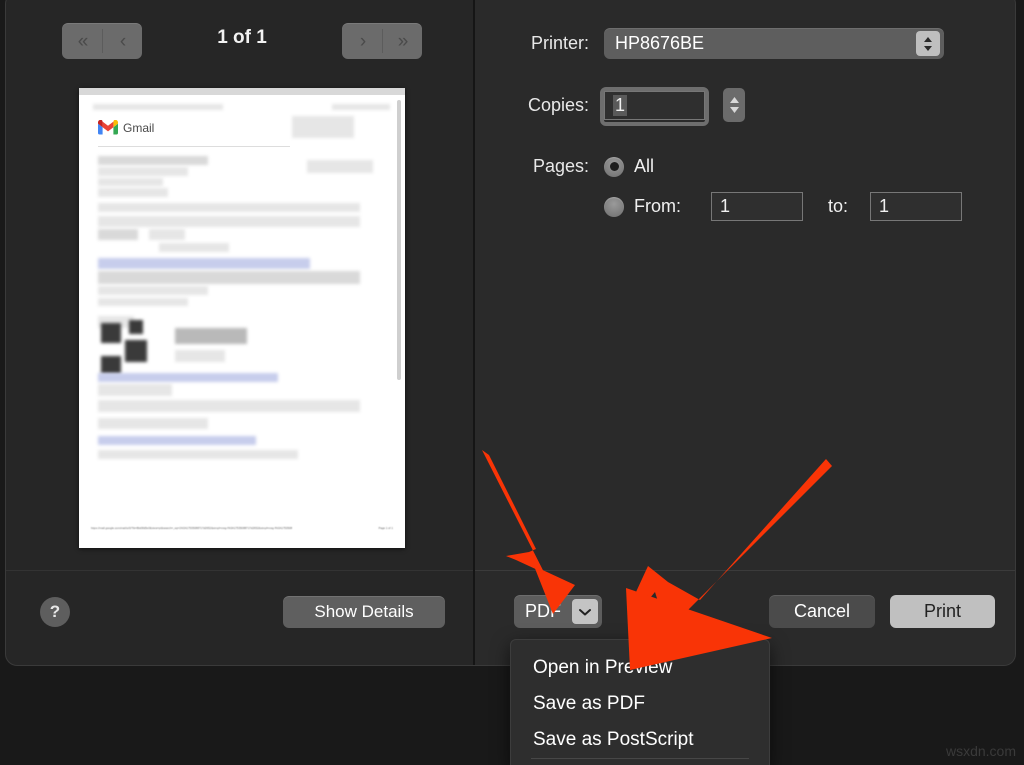 This screenshot has width=1024, height=765. I want to click on printer-row: Printer: HP8676BE, so click(709, 43).